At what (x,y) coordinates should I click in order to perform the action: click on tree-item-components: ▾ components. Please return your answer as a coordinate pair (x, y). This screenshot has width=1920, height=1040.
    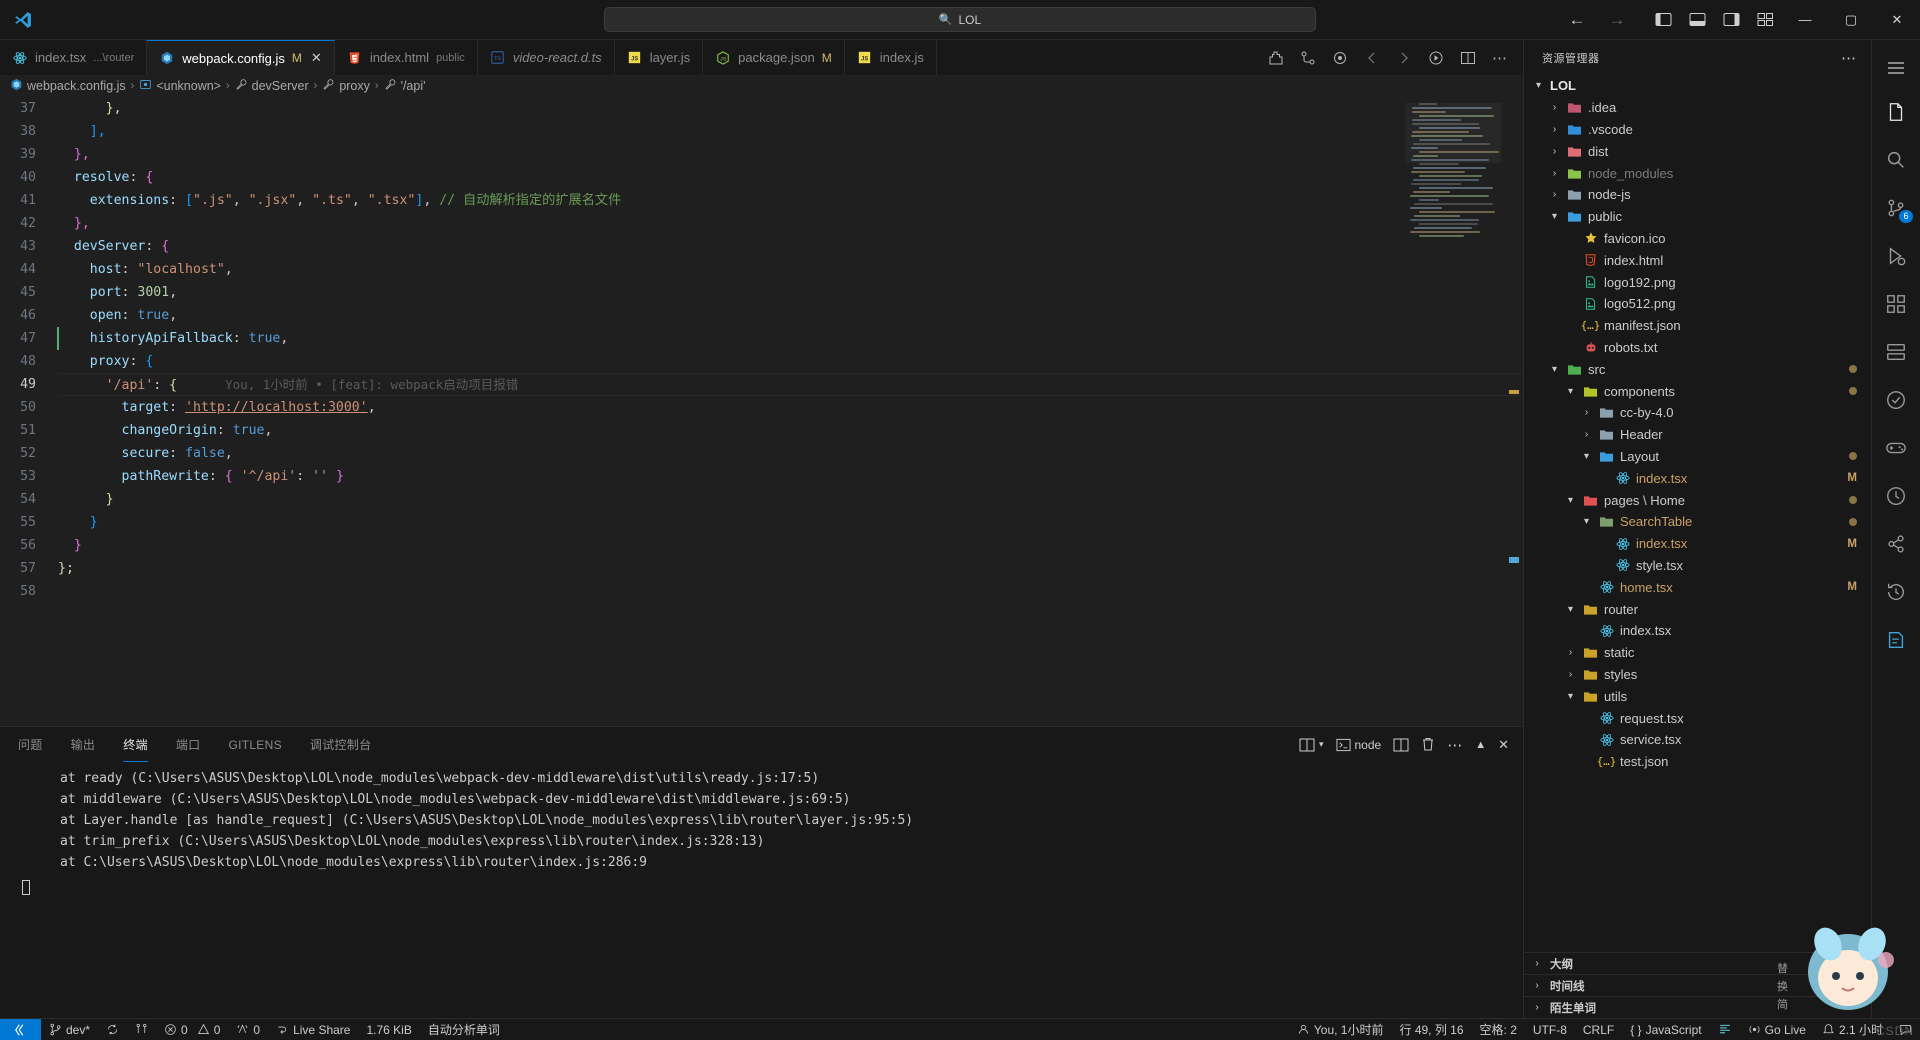
    Looking at the image, I should click on (1697, 391).